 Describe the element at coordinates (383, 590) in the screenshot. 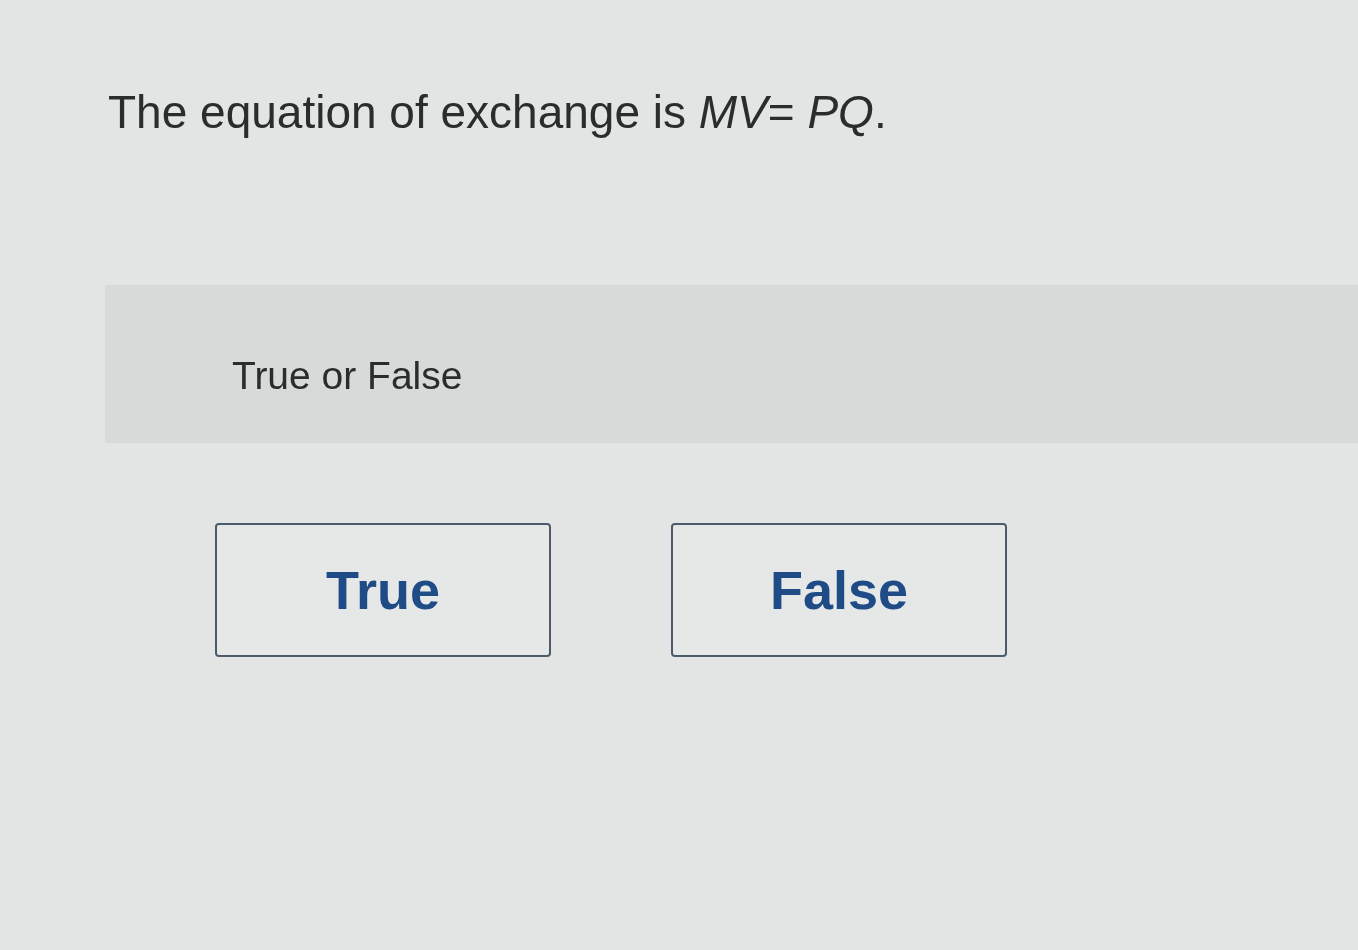

I see `answer-option-button: True` at that location.